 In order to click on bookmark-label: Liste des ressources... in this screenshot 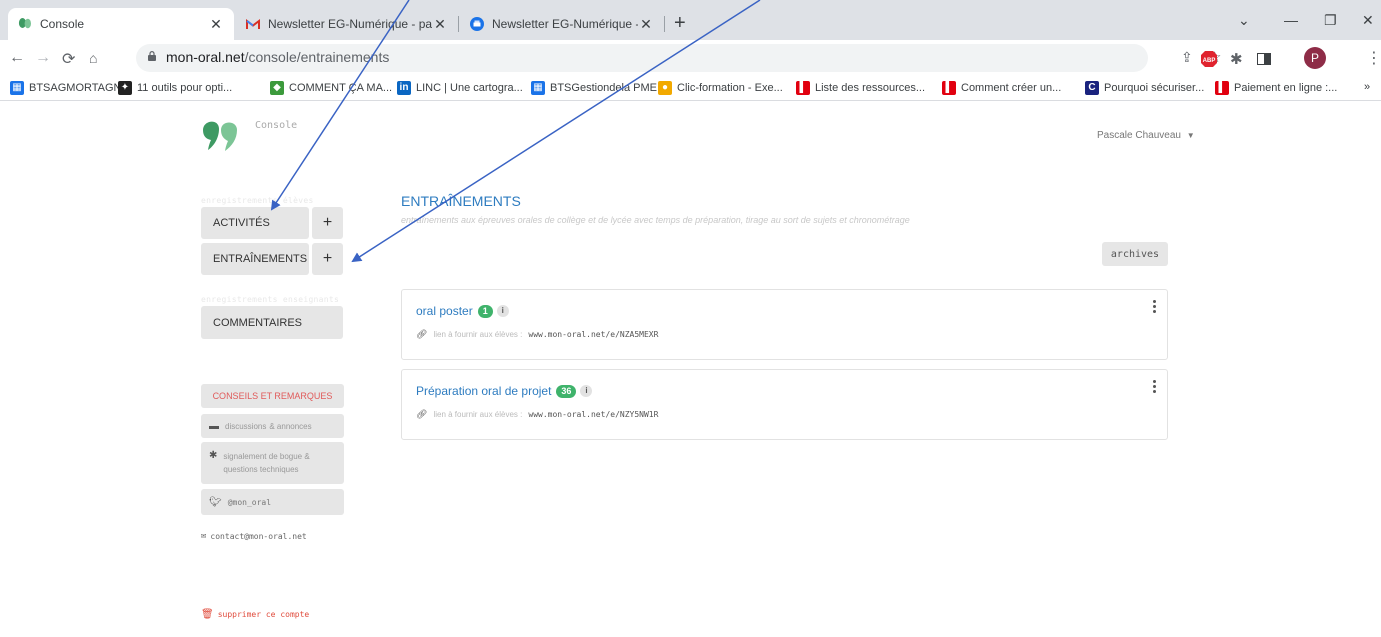, I will do `click(870, 88)`.